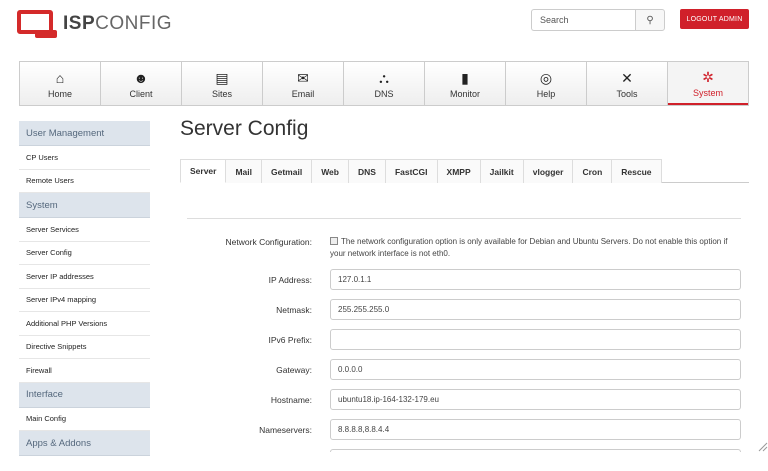  What do you see at coordinates (465, 78) in the screenshot?
I see `monitor-icon: ▮` at bounding box center [465, 78].